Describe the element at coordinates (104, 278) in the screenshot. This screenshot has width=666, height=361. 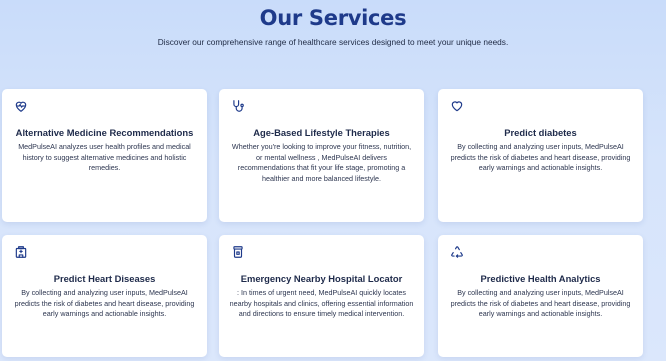
I see `service-title: Predict Heart Diseases` at that location.